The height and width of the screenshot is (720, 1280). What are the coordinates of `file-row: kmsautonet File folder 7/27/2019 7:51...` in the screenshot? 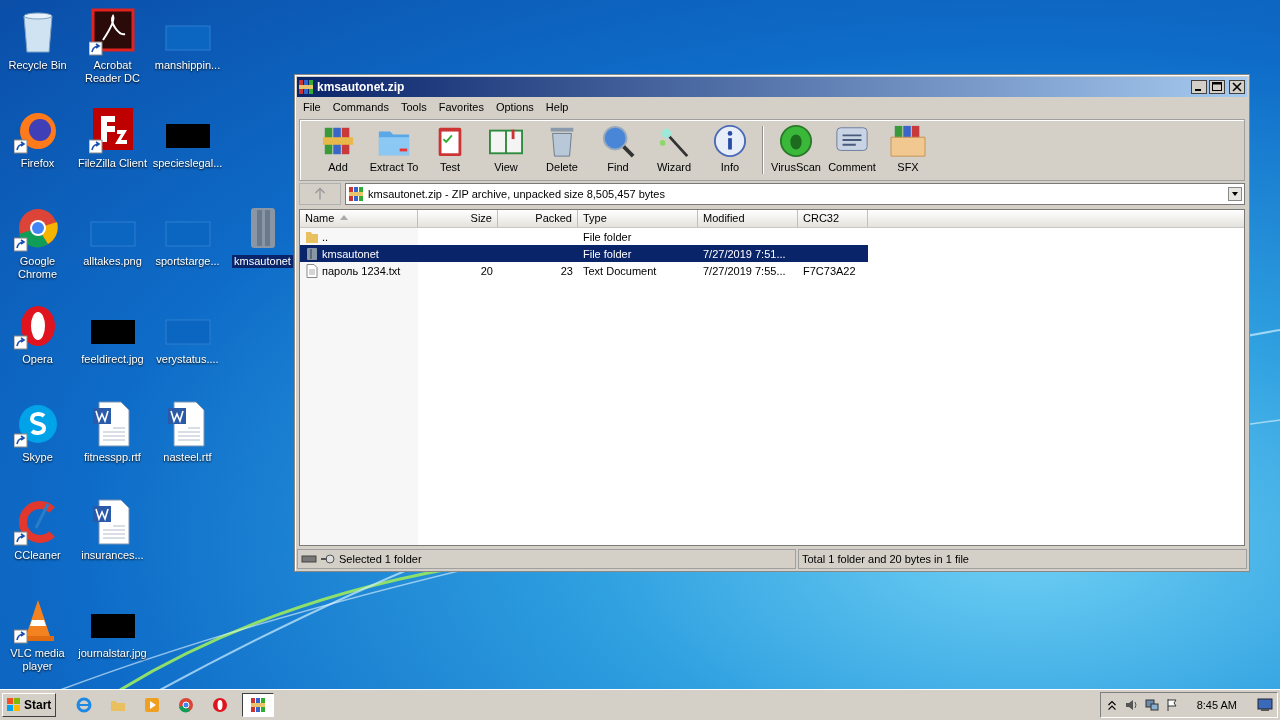 It's located at (584, 253).